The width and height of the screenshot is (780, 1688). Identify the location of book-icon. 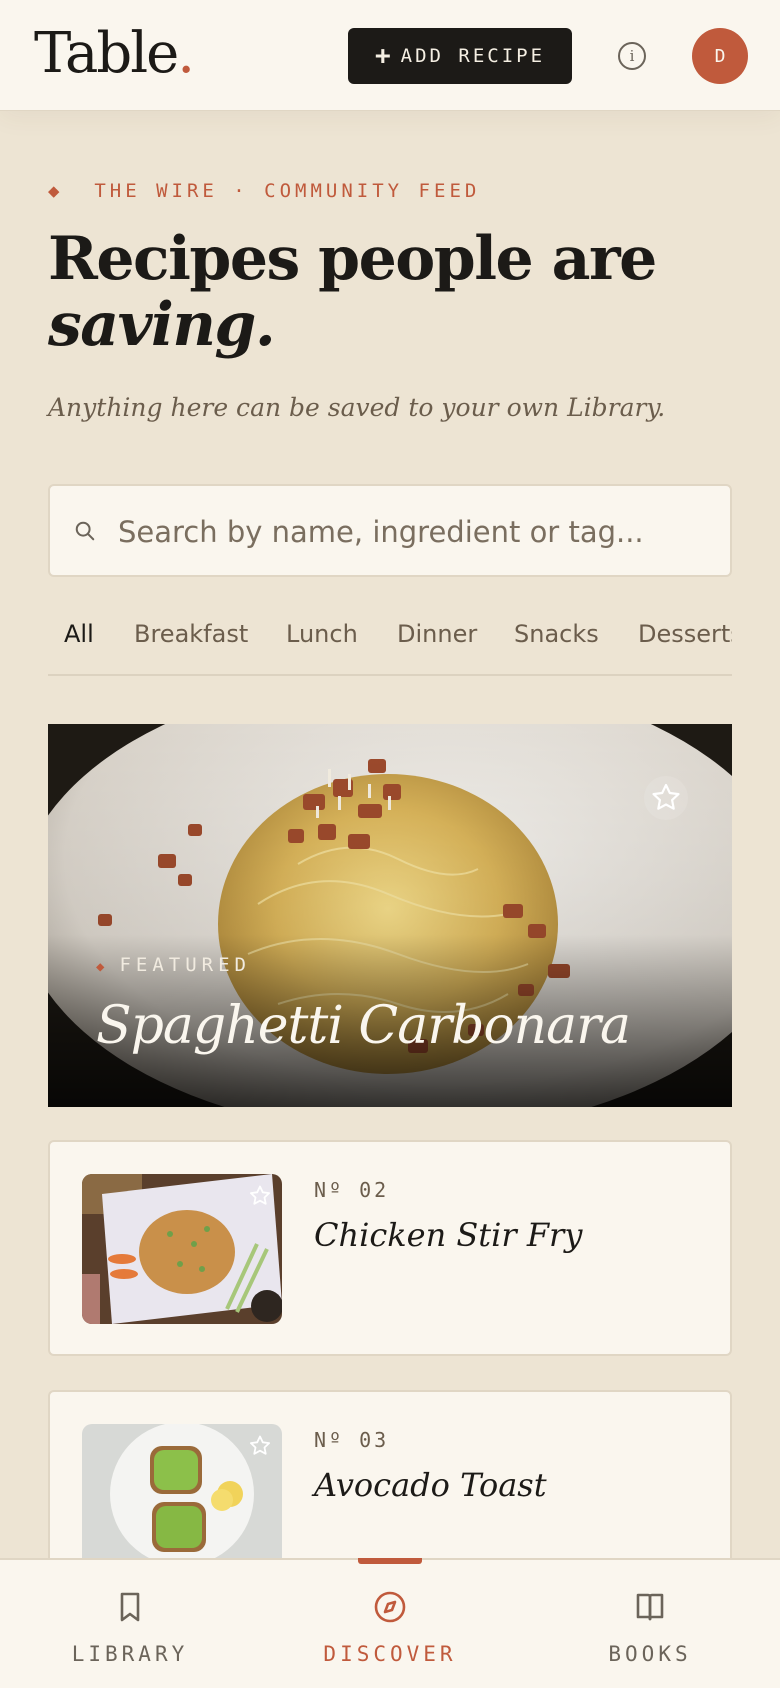
(650, 1607).